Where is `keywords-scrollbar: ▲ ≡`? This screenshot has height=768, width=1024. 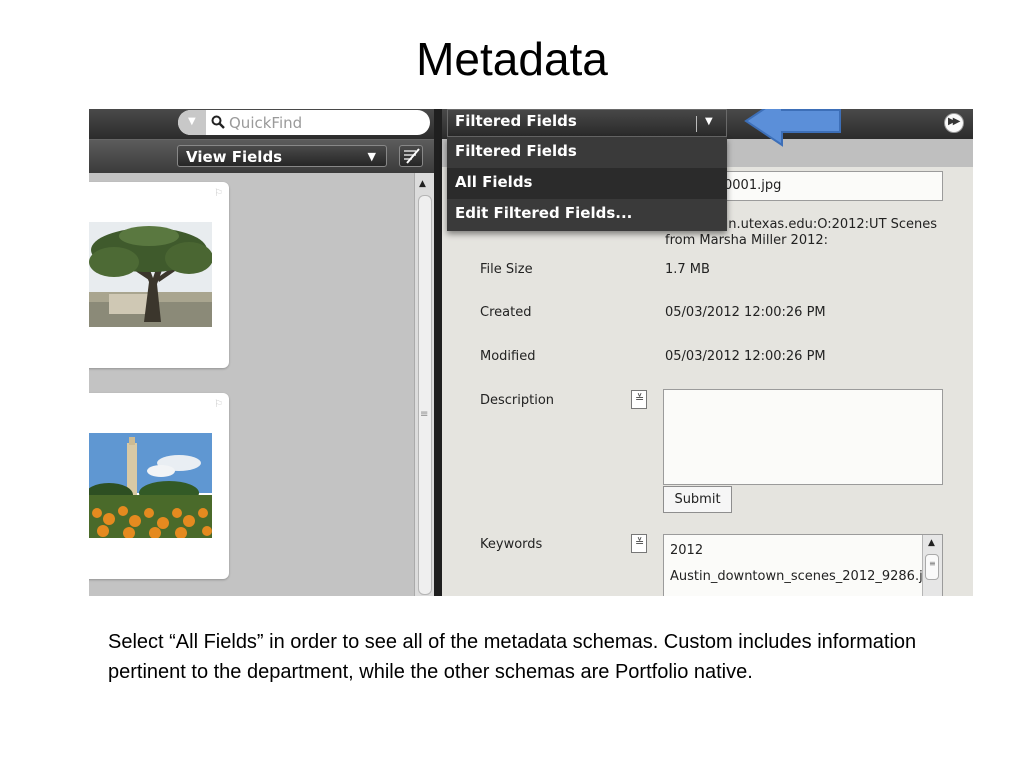 keywords-scrollbar: ▲ ≡ is located at coordinates (932, 565).